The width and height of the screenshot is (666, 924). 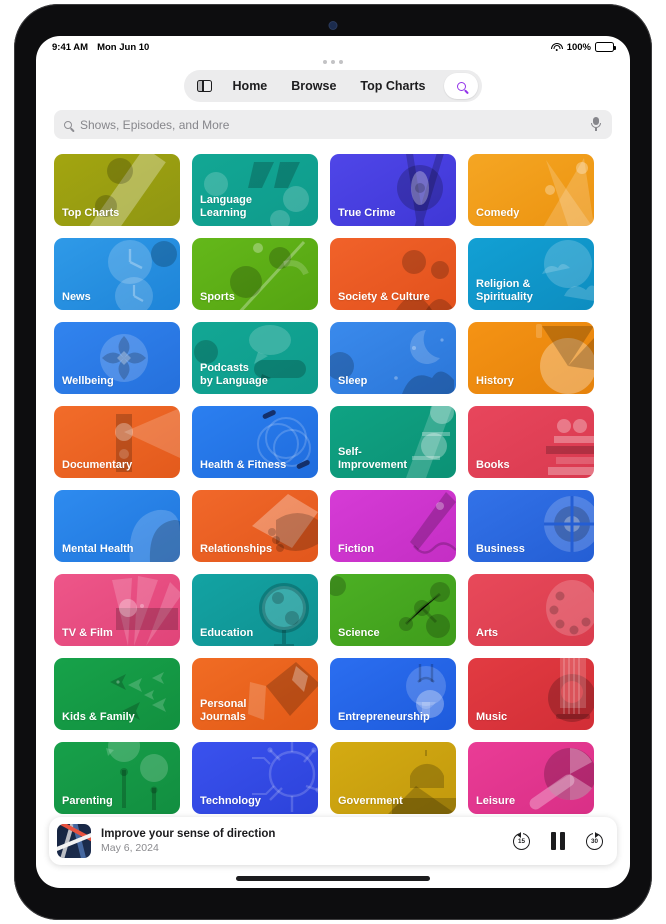 I want to click on sidebar-toggle-icon, so click(x=205, y=86).